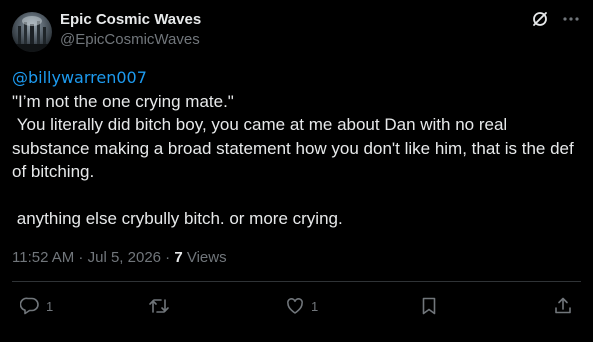 Image resolution: width=593 pixels, height=342 pixels. I want to click on like-count: 1, so click(315, 306).